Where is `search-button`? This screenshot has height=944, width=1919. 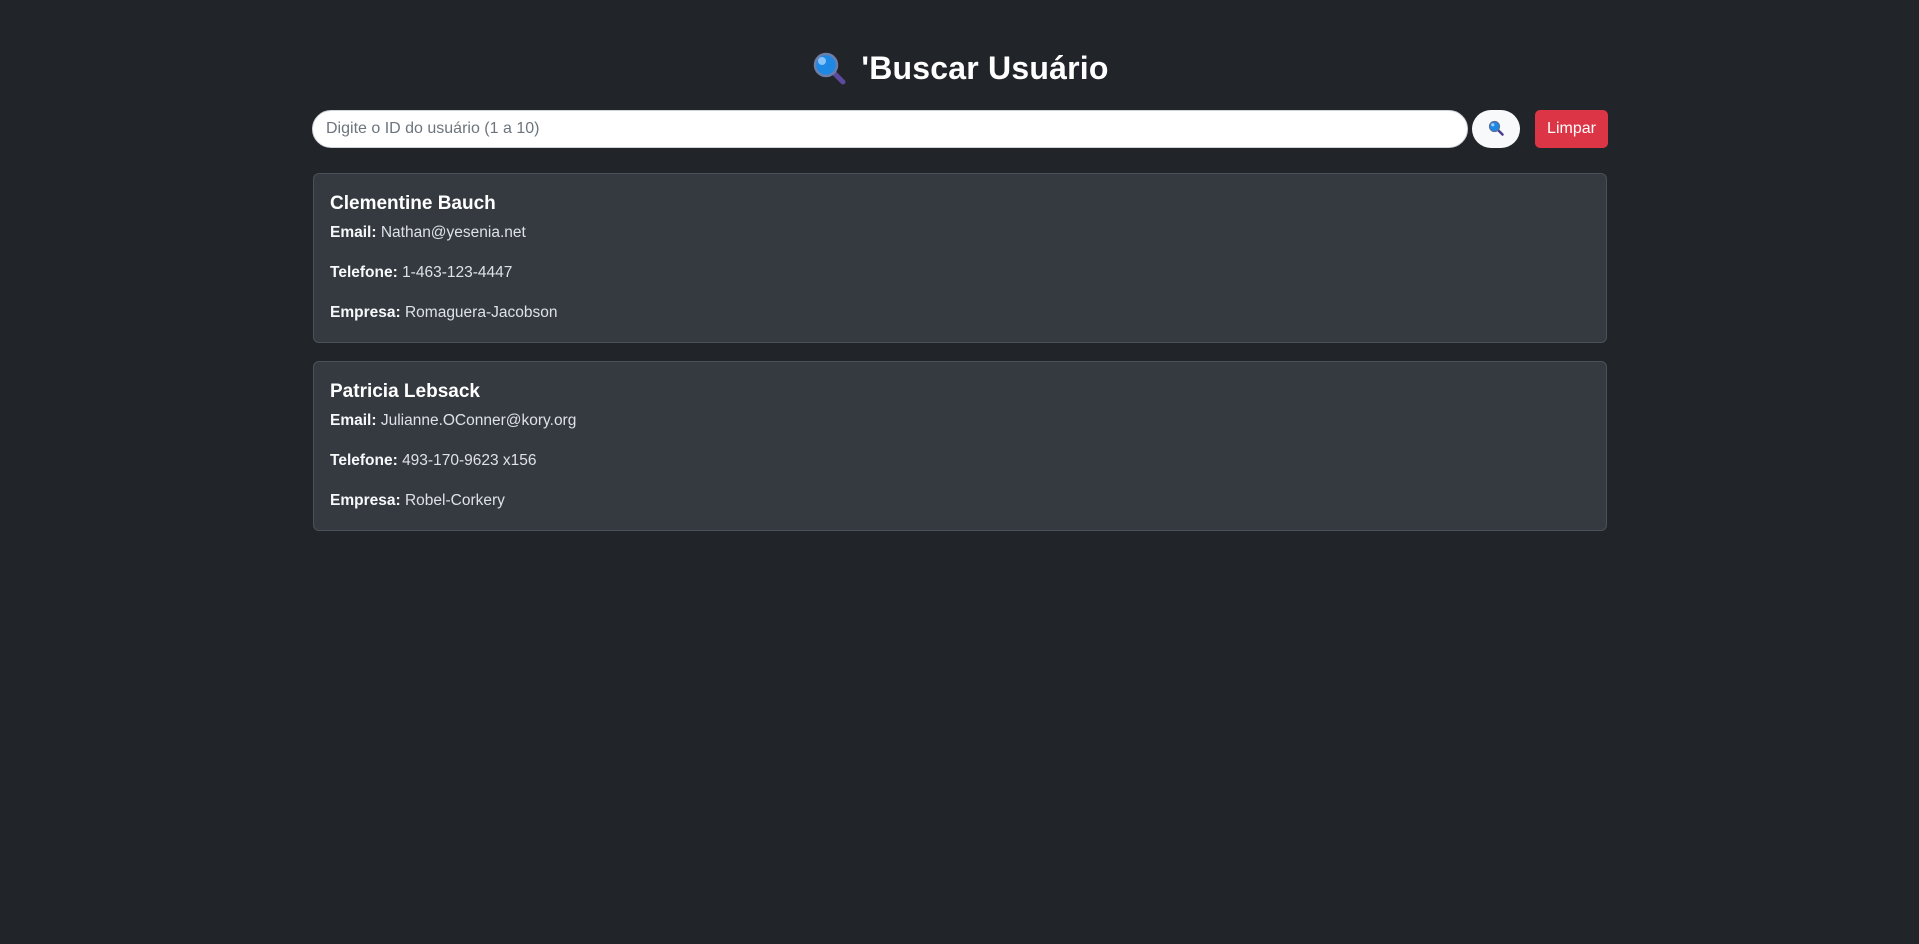
search-button is located at coordinates (1496, 129).